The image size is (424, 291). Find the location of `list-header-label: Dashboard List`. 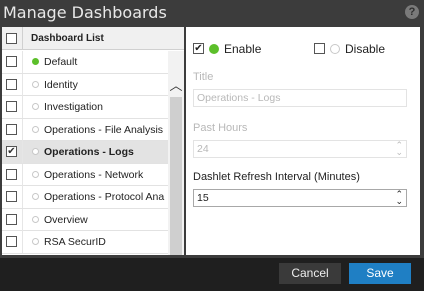

list-header-label: Dashboard List is located at coordinates (67, 38).